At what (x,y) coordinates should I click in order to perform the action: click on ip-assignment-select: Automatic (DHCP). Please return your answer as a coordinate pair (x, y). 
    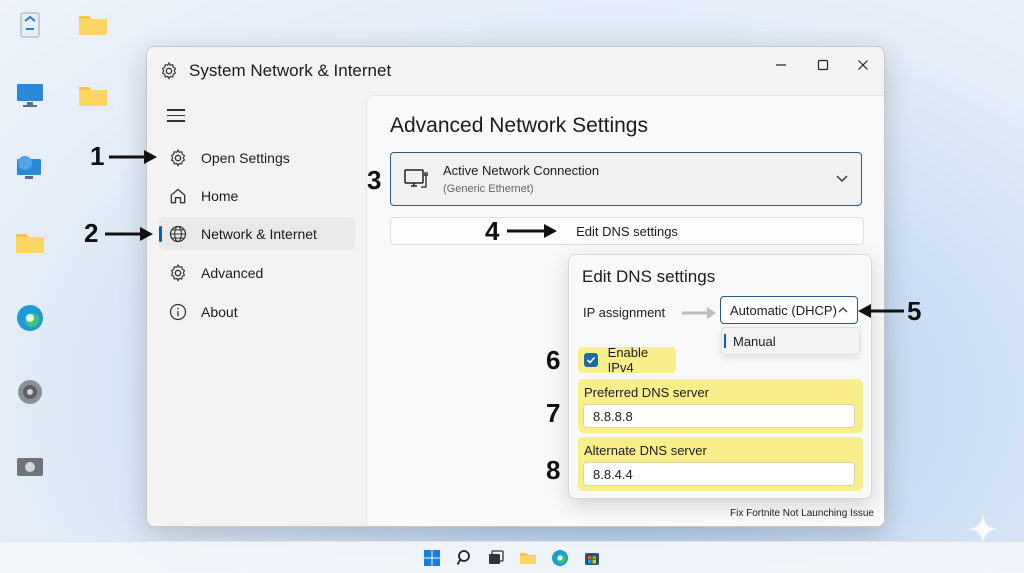
    Looking at the image, I should click on (789, 310).